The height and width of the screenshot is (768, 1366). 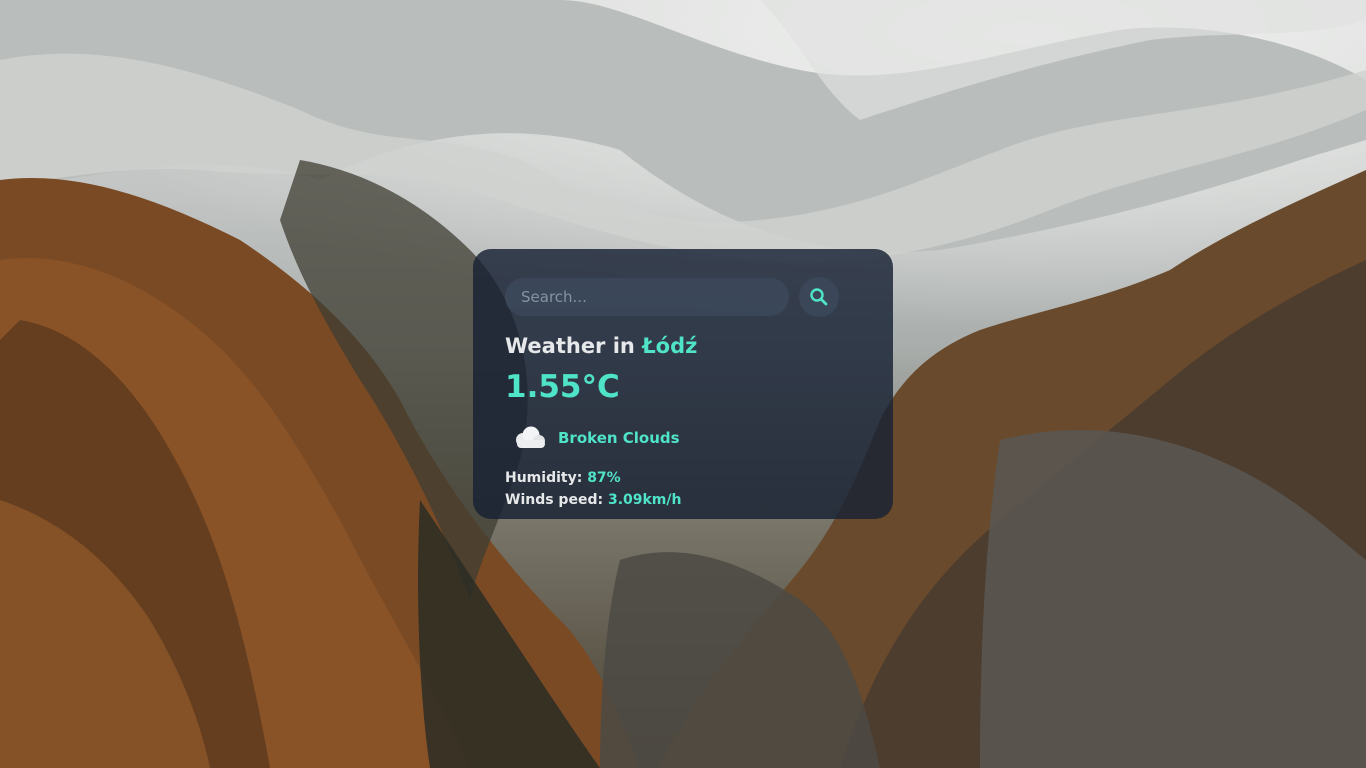 I want to click on condition-row: Broken Clouds, so click(x=683, y=438).